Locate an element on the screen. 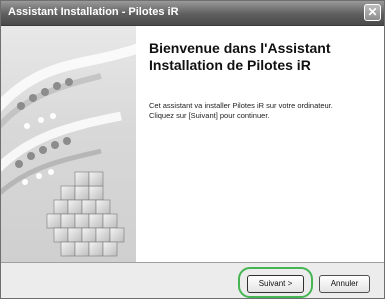 Image resolution: width=387 pixels, height=301 pixels. title-line-1: Bienvenue dans l'Assistant is located at coordinates (240, 48).